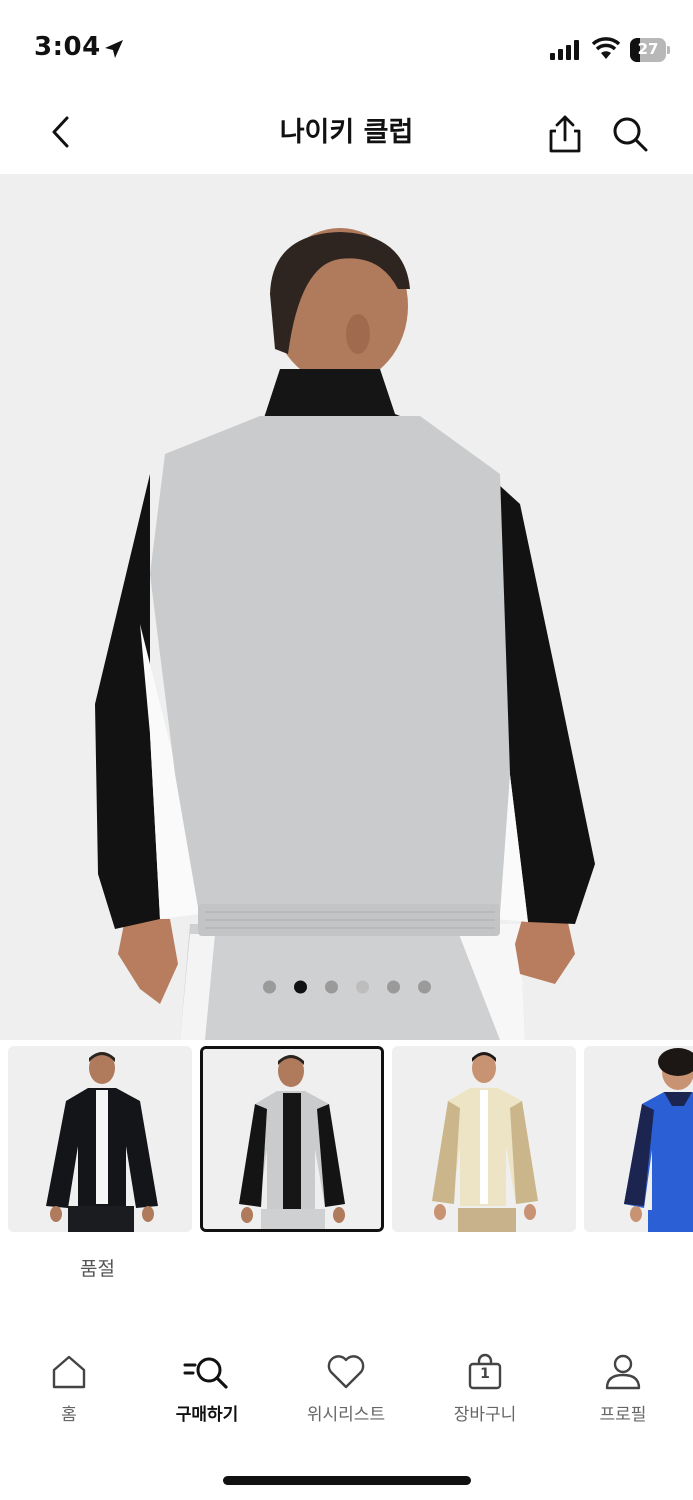  Describe the element at coordinates (67, 47) in the screenshot. I see `status-time: 3:04` at that location.